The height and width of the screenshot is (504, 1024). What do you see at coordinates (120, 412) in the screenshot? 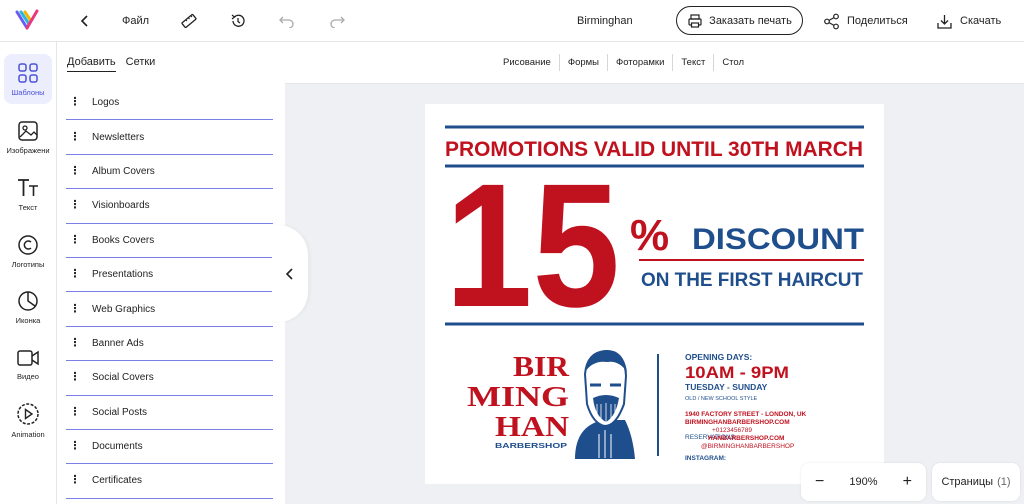
I see `list-item-label: Social Posts` at bounding box center [120, 412].